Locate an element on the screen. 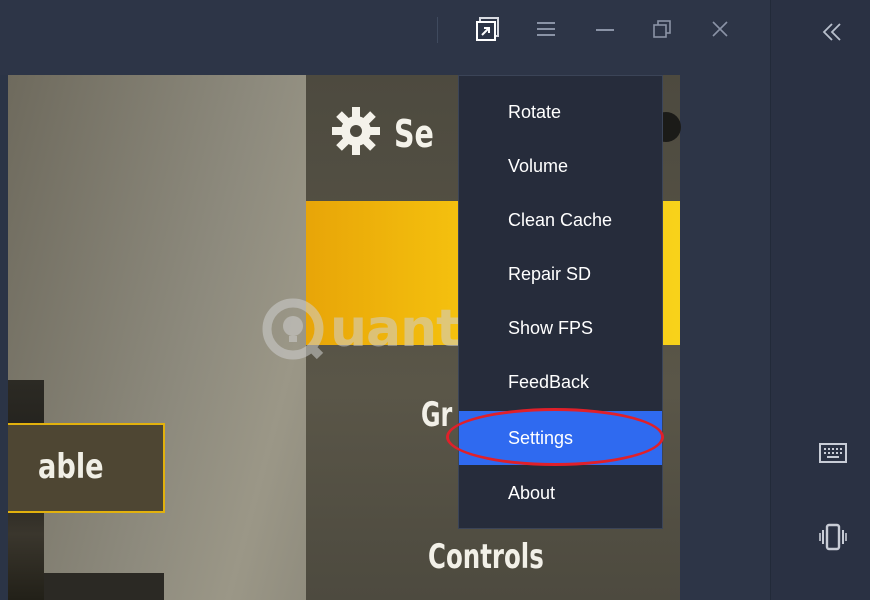  menu-item-feedback: FeedBack is located at coordinates (560, 382).